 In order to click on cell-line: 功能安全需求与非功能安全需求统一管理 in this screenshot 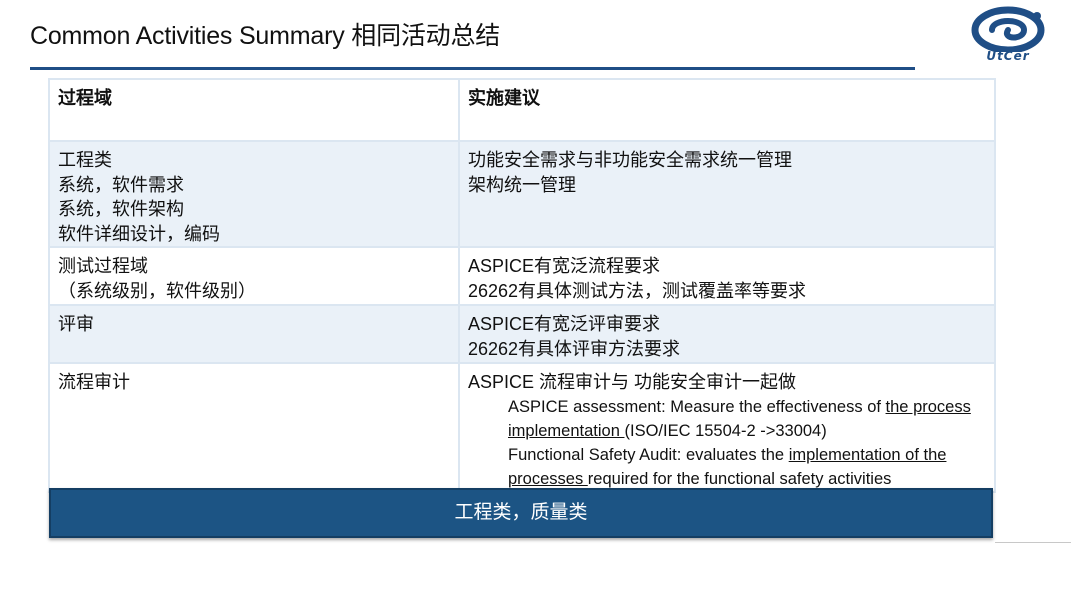, I will do `click(630, 160)`.